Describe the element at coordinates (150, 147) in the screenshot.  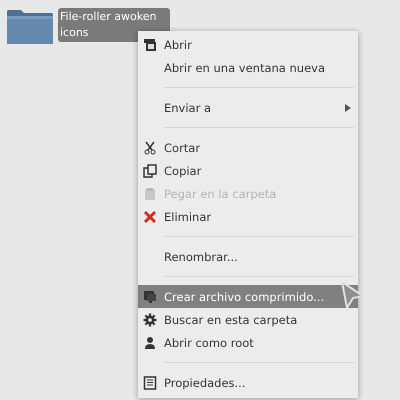
I see `scissors-icon` at that location.